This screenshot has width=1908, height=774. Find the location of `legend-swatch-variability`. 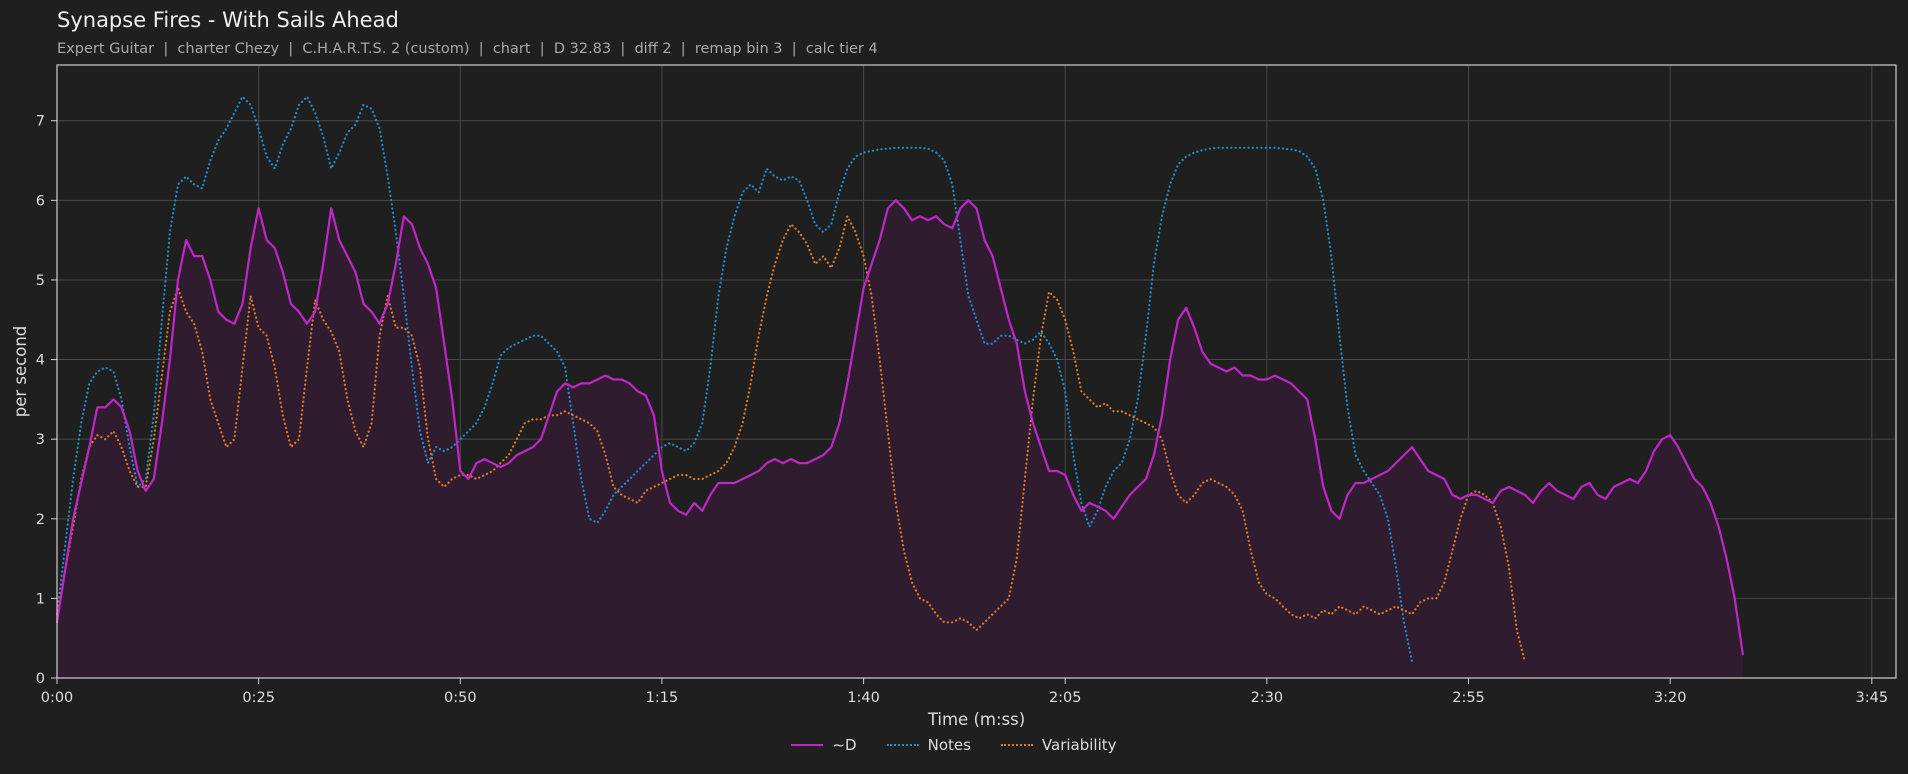

legend-swatch-variability is located at coordinates (1016, 745).